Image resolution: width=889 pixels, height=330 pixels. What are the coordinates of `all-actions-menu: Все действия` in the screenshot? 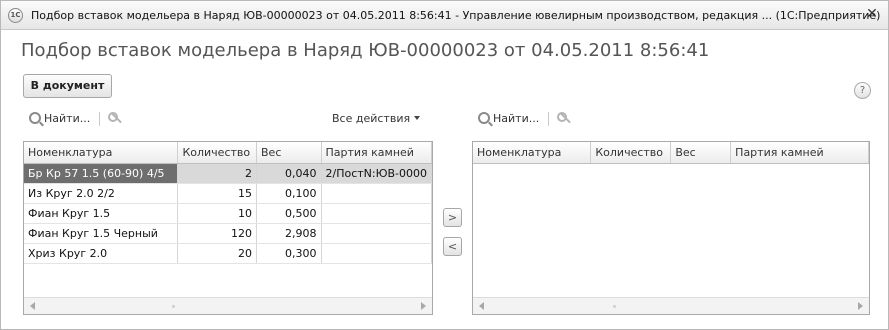 It's located at (376, 119).